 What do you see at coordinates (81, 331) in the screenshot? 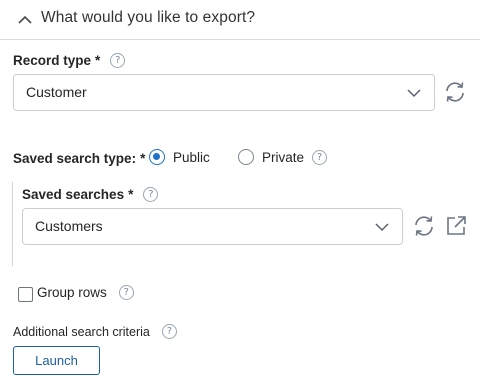
I see `additional-criteria-label-text: Additional search criteria` at bounding box center [81, 331].